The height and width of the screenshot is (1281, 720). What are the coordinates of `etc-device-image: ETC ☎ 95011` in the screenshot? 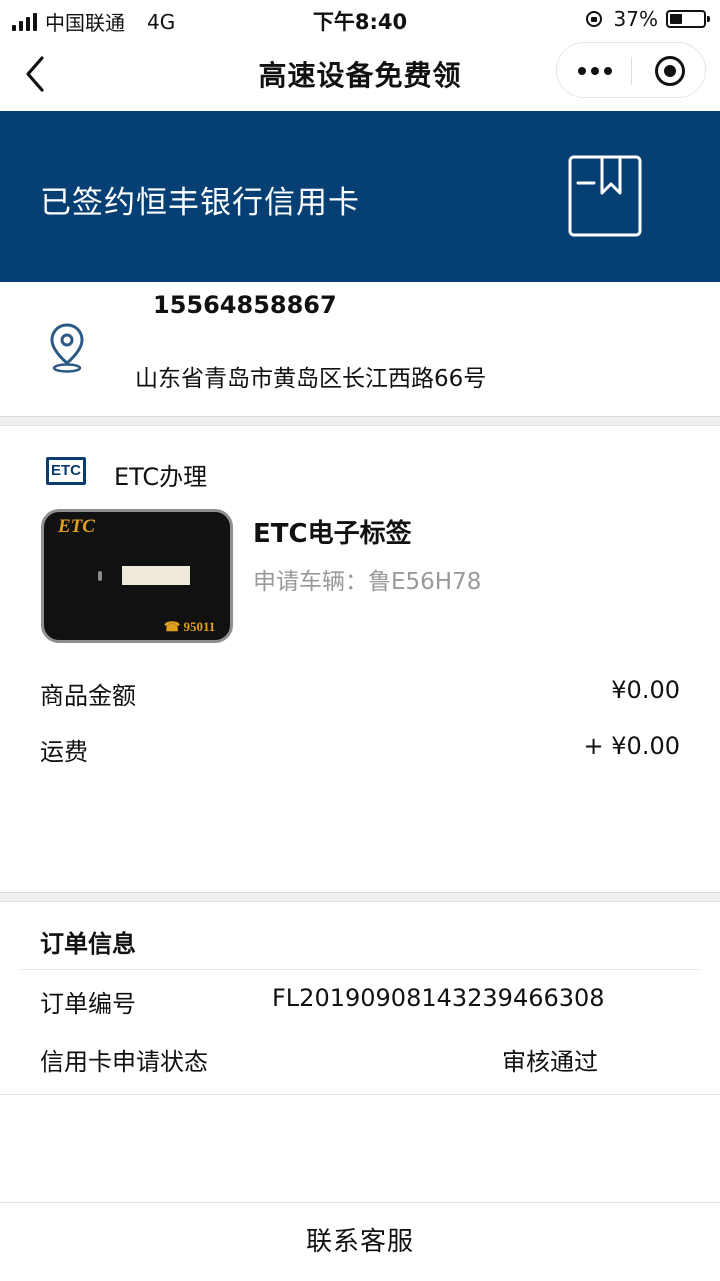 It's located at (137, 576).